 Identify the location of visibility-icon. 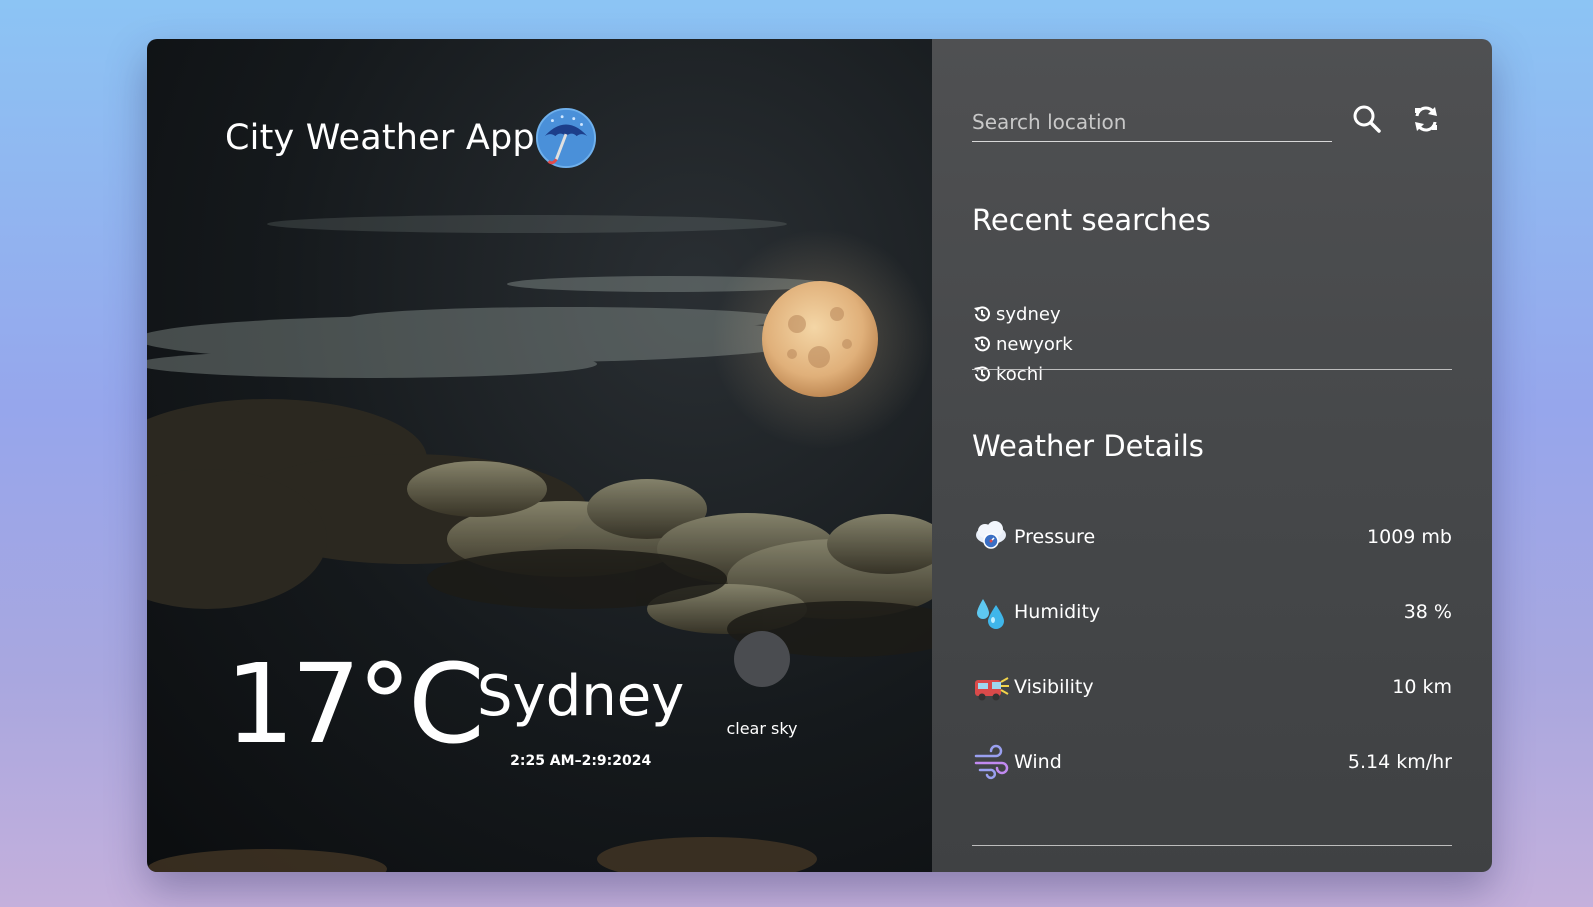
(992, 689).